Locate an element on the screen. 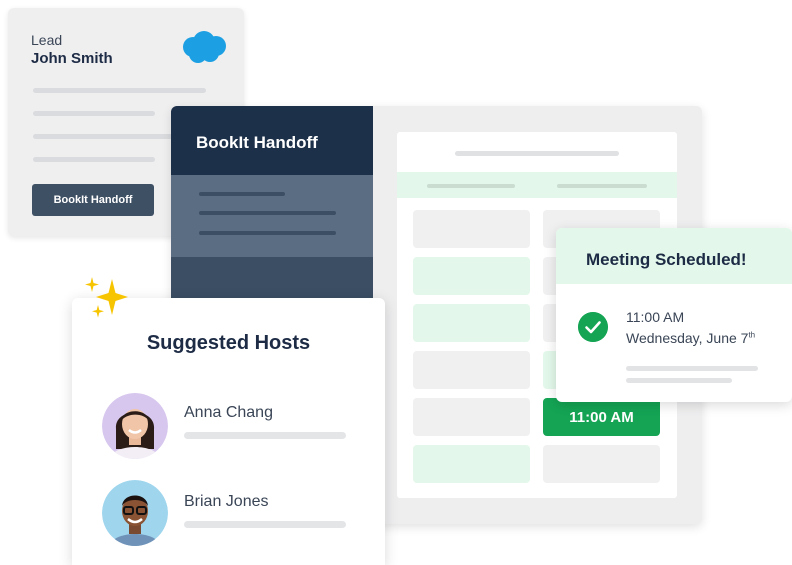 The image size is (792, 565). avatar-anna is located at coordinates (135, 426).